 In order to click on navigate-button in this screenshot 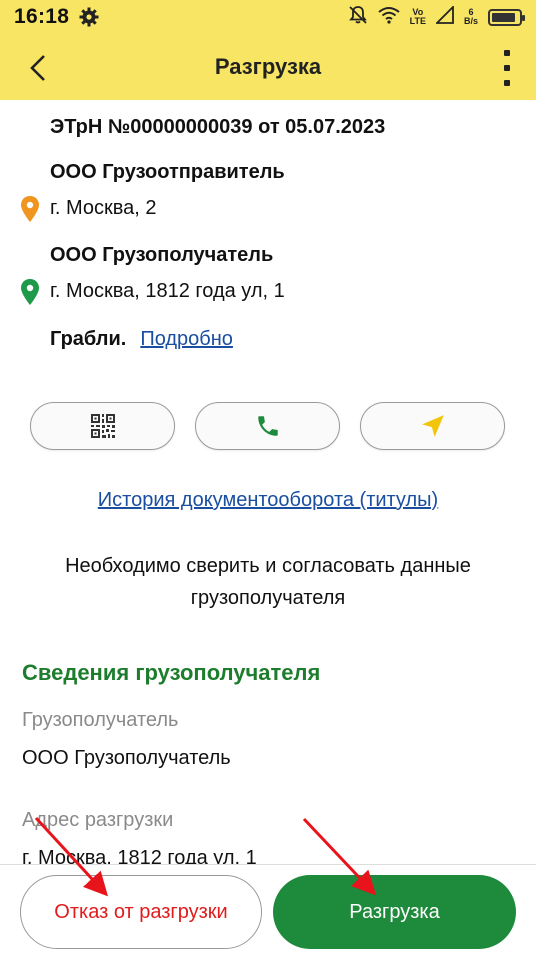, I will do `click(432, 426)`.